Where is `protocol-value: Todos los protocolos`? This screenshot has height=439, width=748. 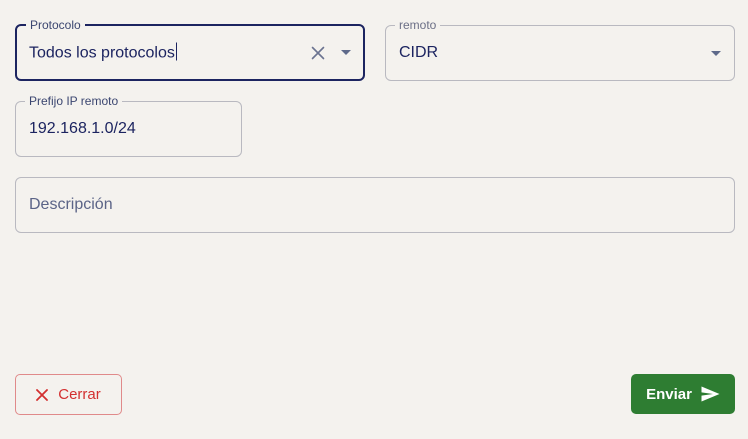 protocol-value: Todos los protocolos is located at coordinates (102, 52).